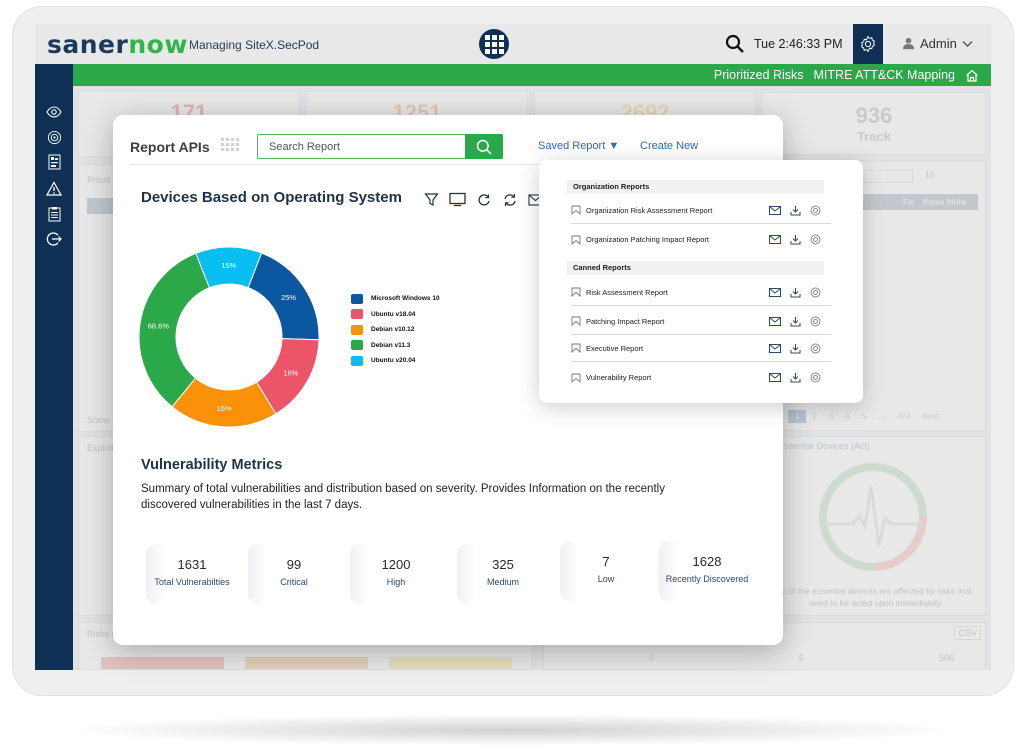  What do you see at coordinates (54, 112) in the screenshot?
I see `eye-icon` at bounding box center [54, 112].